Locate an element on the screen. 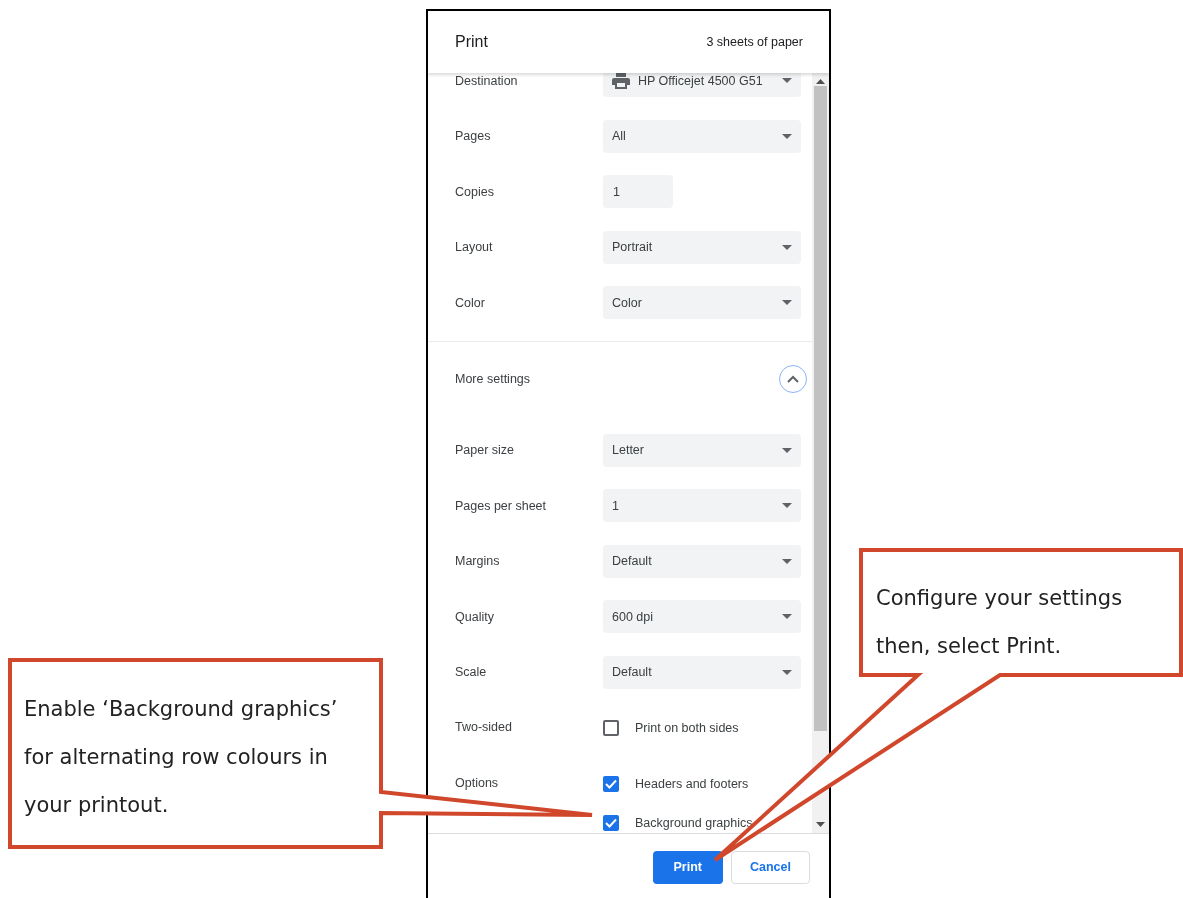  collapse-button is located at coordinates (793, 378).